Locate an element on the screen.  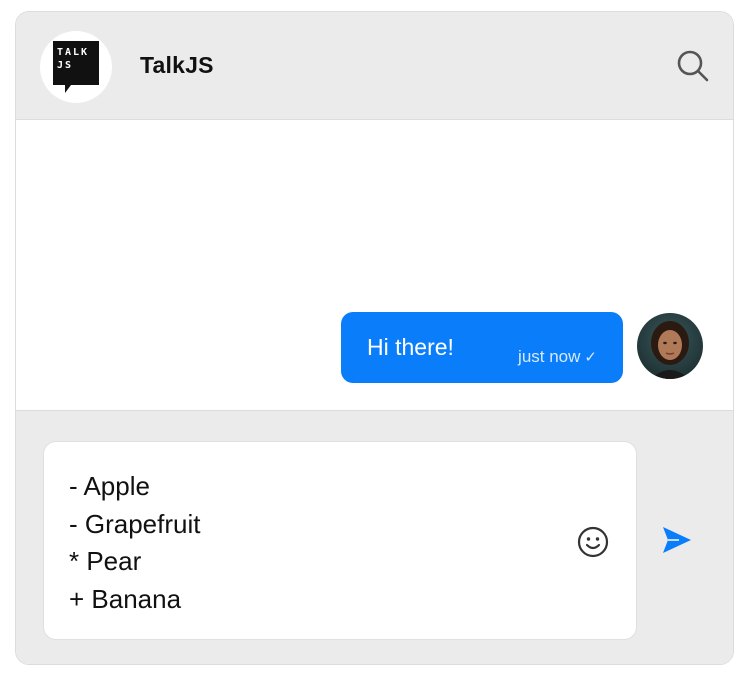
avatar-woman-icon is located at coordinates (670, 346).